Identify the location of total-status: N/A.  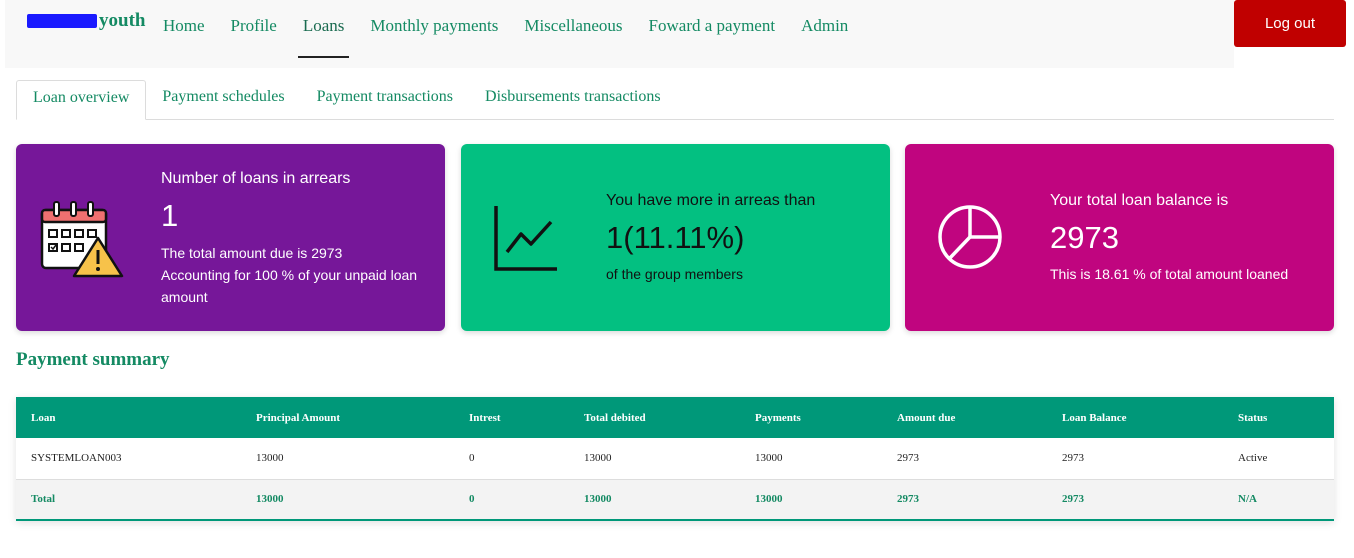
(1278, 500).